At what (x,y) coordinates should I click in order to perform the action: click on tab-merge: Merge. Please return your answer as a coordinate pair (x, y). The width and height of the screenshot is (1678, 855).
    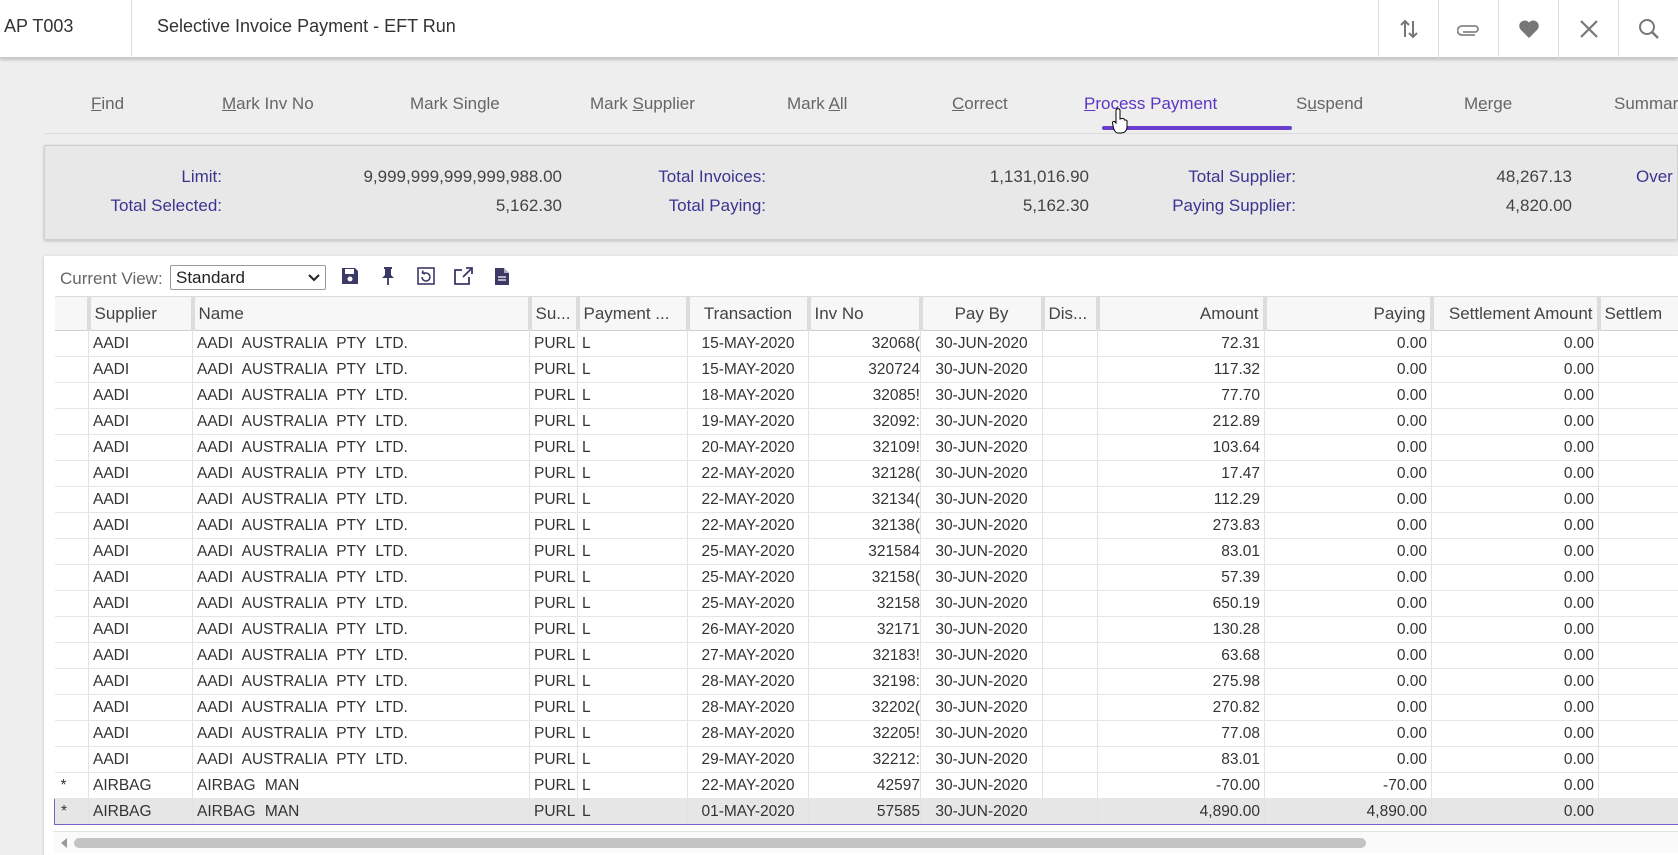
    Looking at the image, I should click on (1488, 104).